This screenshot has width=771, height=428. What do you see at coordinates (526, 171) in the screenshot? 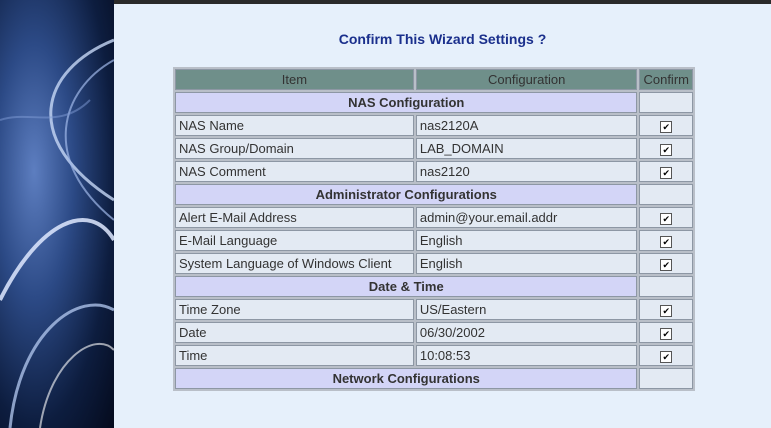
I see `configuration-cell: nas2120` at bounding box center [526, 171].